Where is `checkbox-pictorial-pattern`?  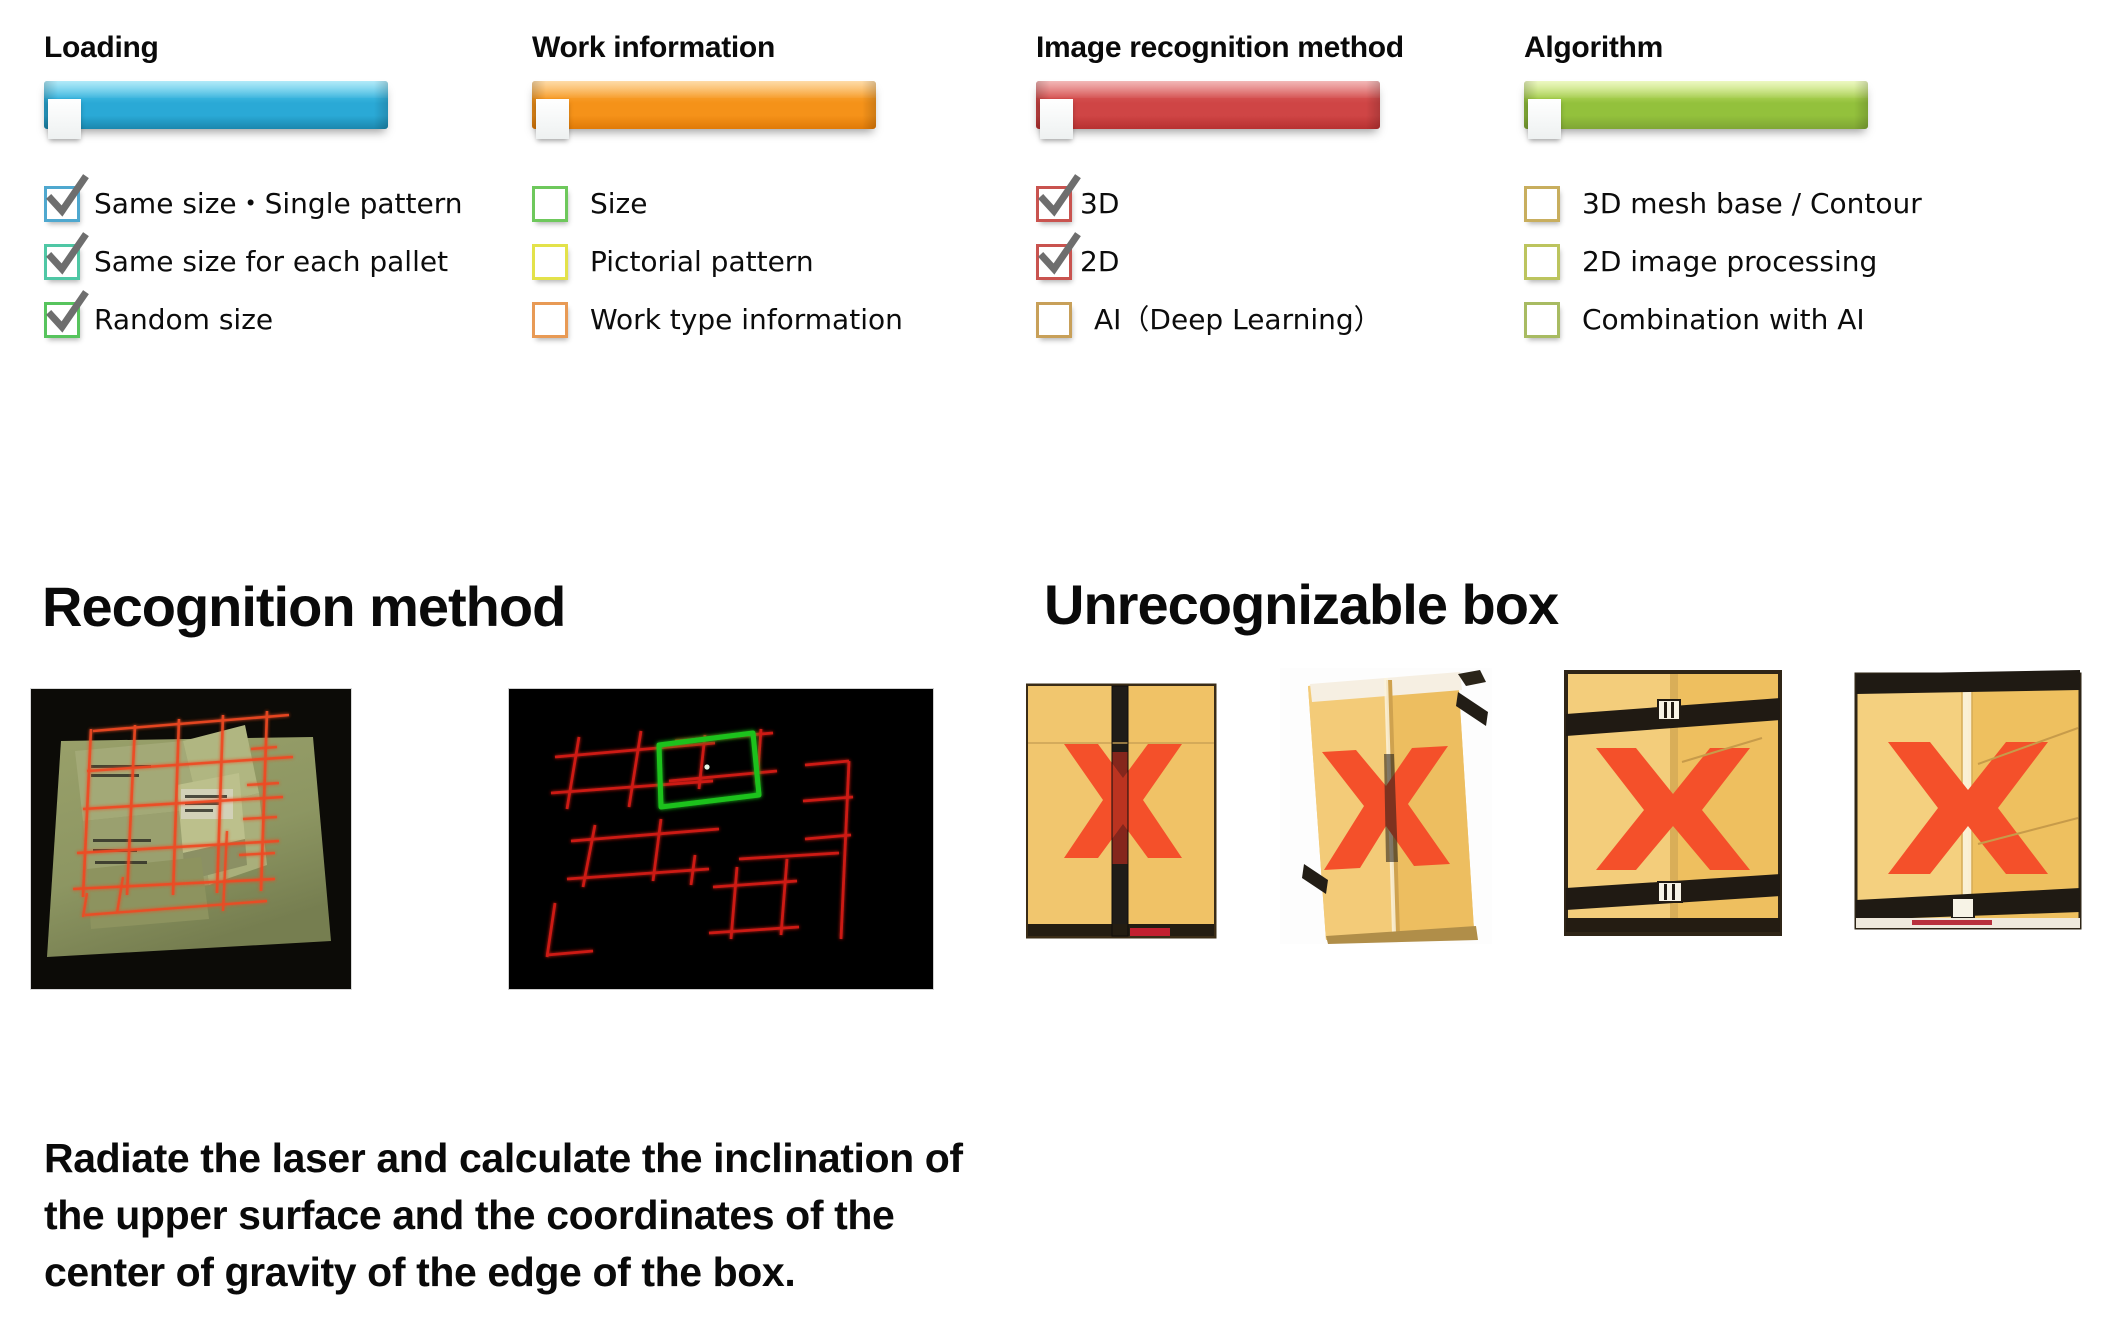
checkbox-pictorial-pattern is located at coordinates (550, 262).